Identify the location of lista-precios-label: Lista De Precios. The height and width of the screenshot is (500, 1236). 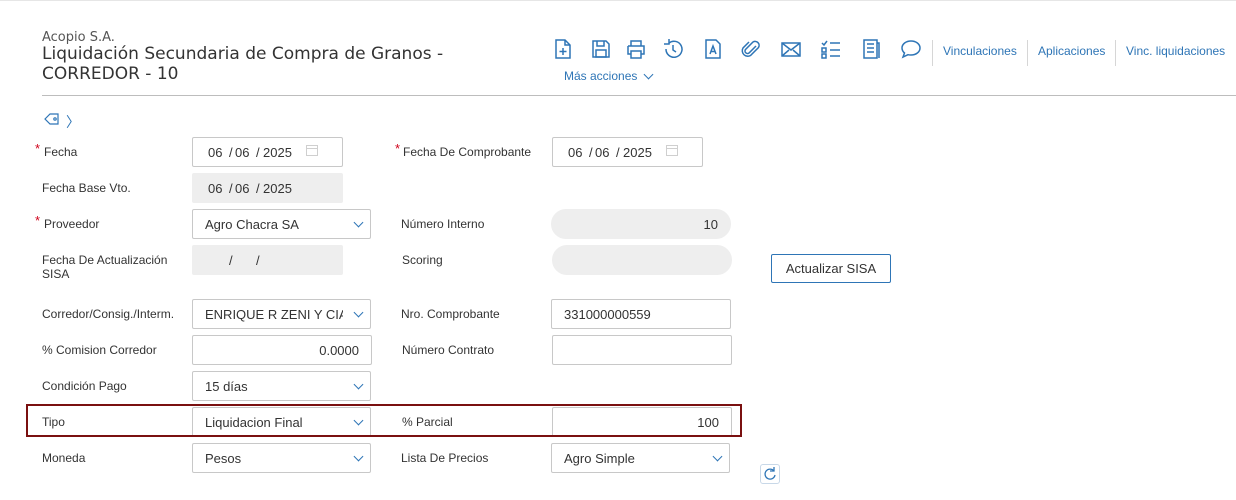
(445, 458).